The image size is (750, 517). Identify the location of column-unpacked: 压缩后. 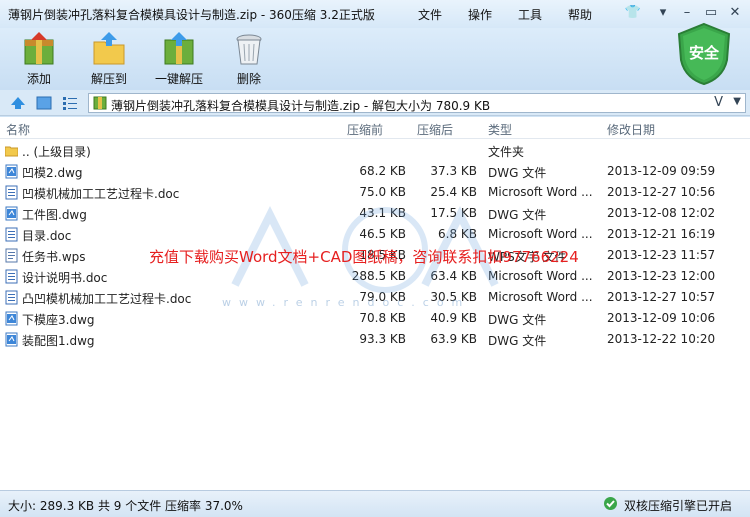
(435, 129).